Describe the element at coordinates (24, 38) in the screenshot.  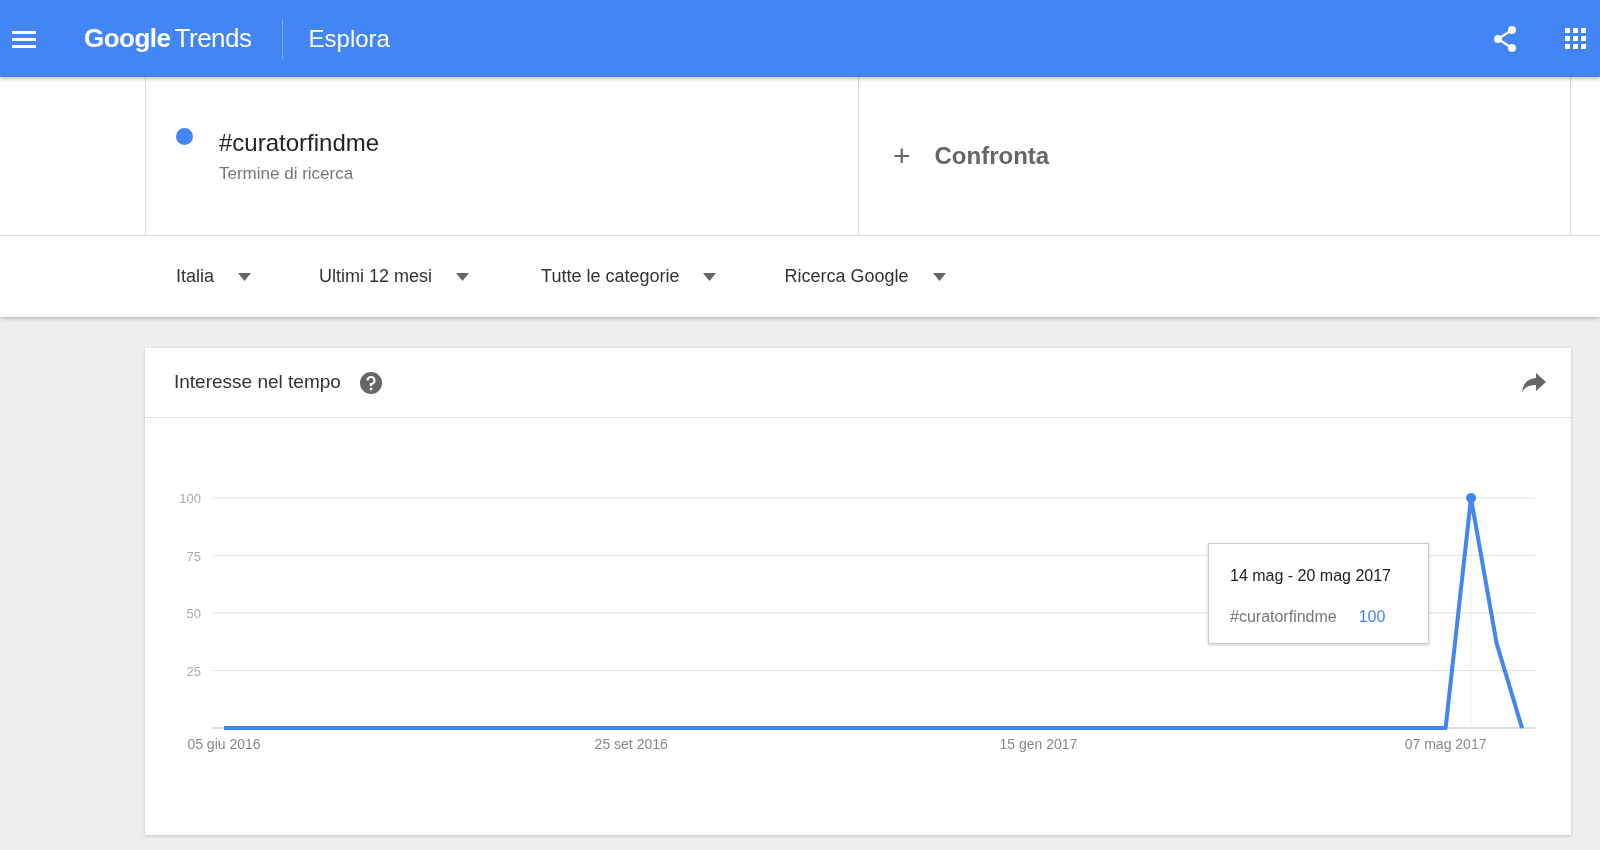
I see `menu-icon` at that location.